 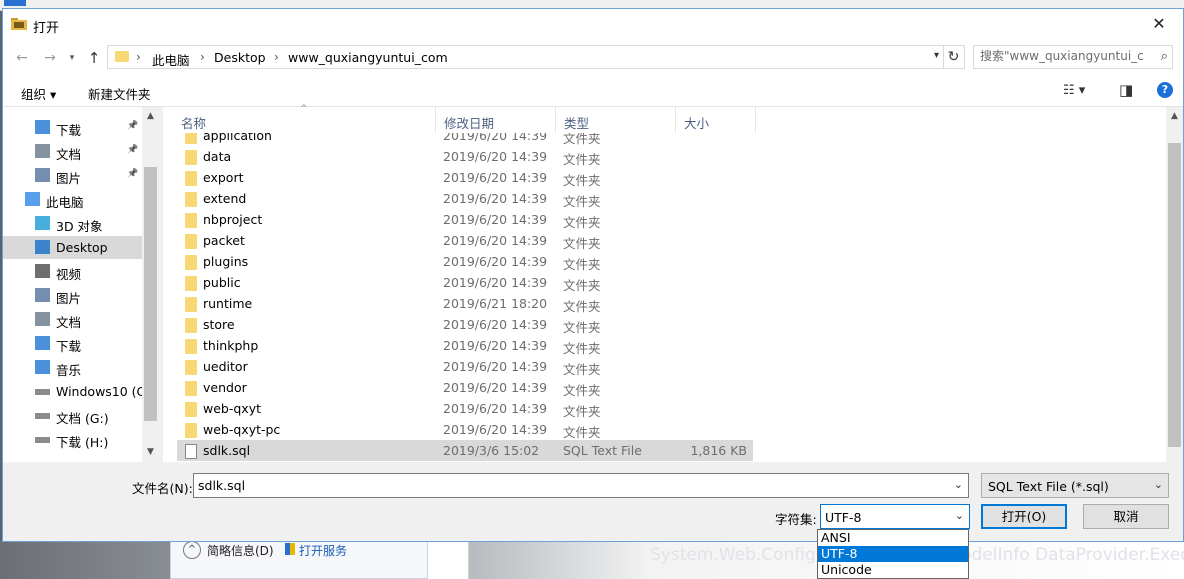 I want to click on column-header-name: 名称, so click(x=304, y=120).